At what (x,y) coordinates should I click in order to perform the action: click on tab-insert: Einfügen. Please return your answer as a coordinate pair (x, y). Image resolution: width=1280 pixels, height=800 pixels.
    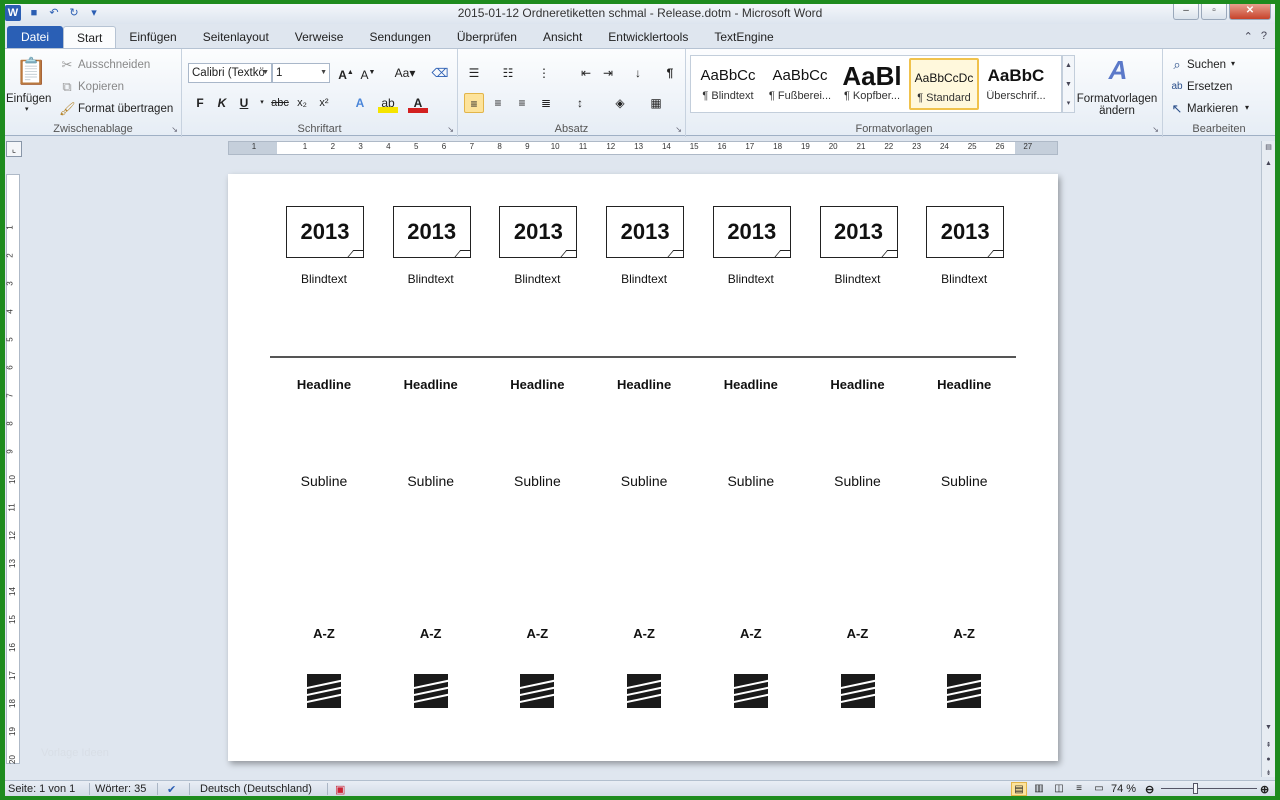
    Looking at the image, I should click on (152, 37).